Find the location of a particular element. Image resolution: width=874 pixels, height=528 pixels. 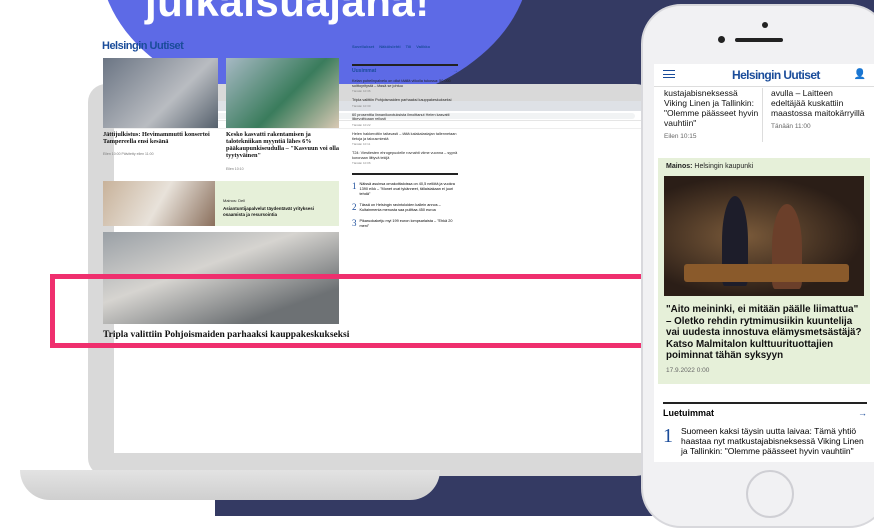

nav-item-epaper: Näköislehti is located at coordinates (389, 46).